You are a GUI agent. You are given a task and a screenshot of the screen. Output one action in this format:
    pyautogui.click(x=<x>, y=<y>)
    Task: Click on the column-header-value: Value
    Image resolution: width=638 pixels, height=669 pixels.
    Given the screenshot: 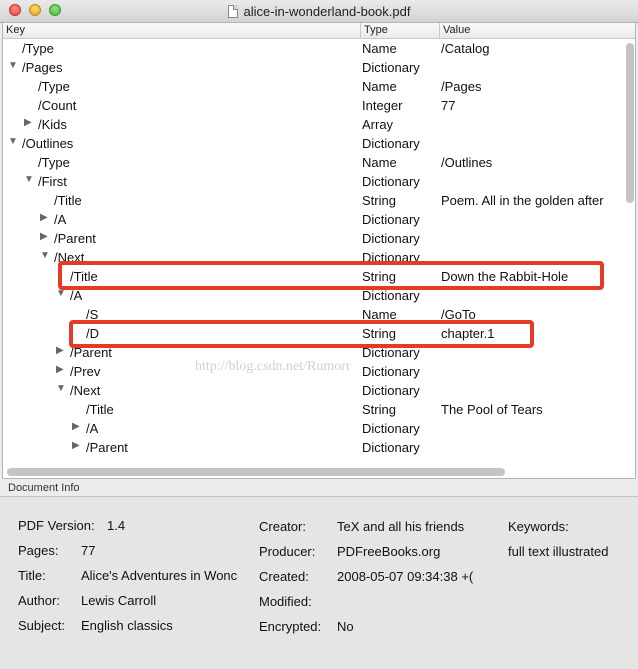 What is the action you would take?
    pyautogui.click(x=456, y=30)
    